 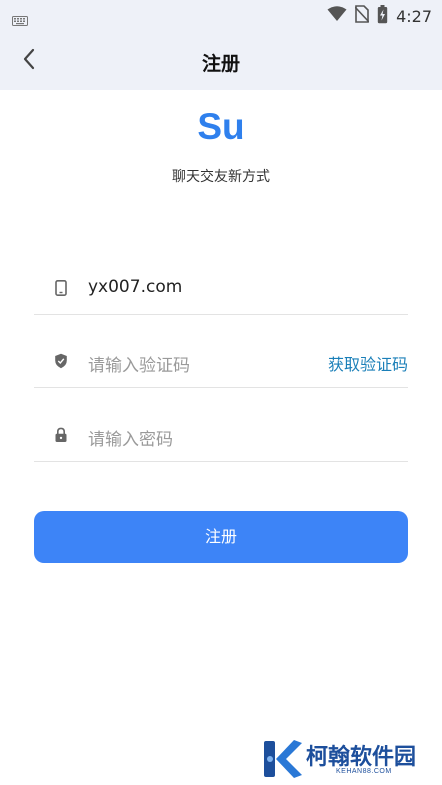 I want to click on phone-input: yx007.com, so click(x=135, y=287).